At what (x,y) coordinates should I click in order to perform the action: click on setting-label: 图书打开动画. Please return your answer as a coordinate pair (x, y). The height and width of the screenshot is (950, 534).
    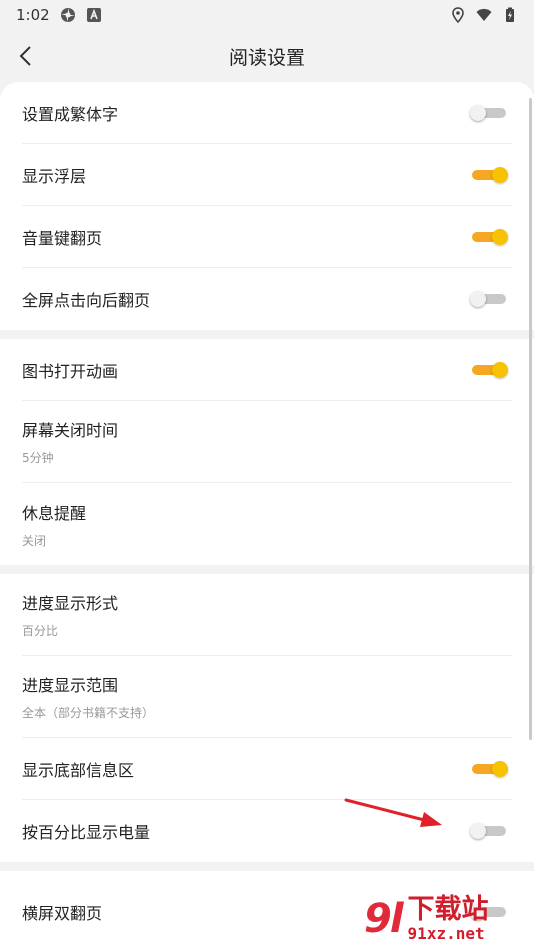
    Looking at the image, I should click on (70, 371).